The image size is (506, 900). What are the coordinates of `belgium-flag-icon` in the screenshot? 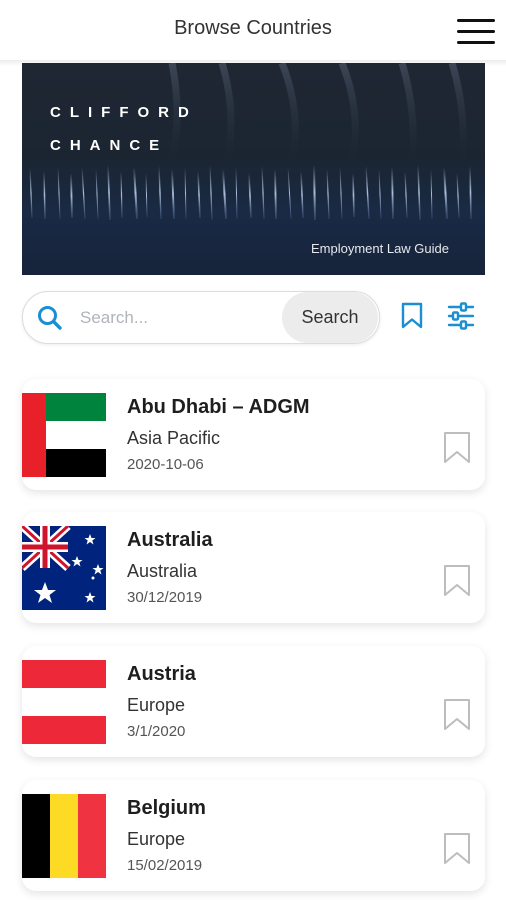 It's located at (64, 836).